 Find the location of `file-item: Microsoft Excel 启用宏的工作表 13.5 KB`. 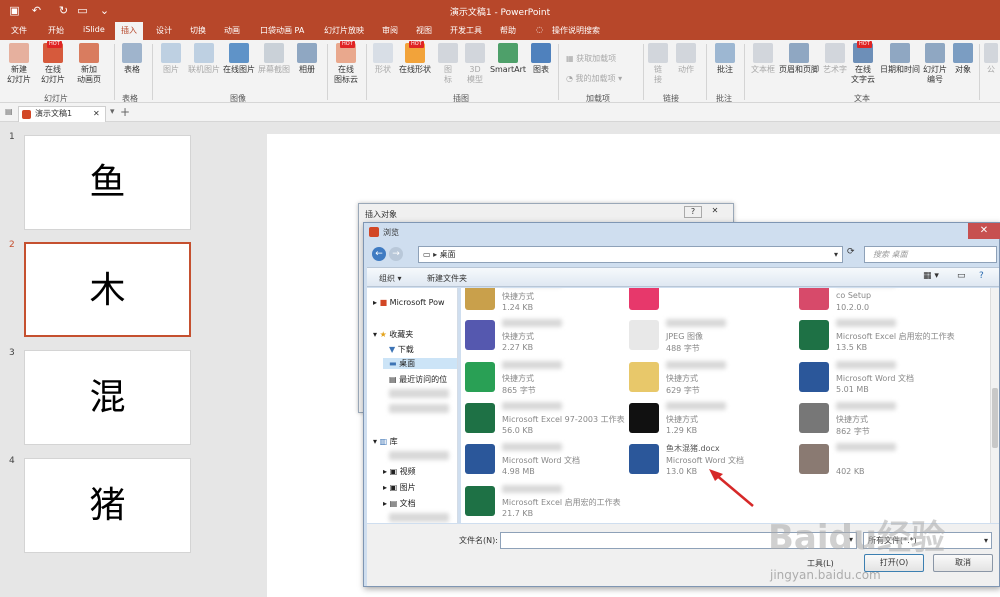

file-item: Microsoft Excel 启用宏的工作表 13.5 KB is located at coordinates (884, 336).